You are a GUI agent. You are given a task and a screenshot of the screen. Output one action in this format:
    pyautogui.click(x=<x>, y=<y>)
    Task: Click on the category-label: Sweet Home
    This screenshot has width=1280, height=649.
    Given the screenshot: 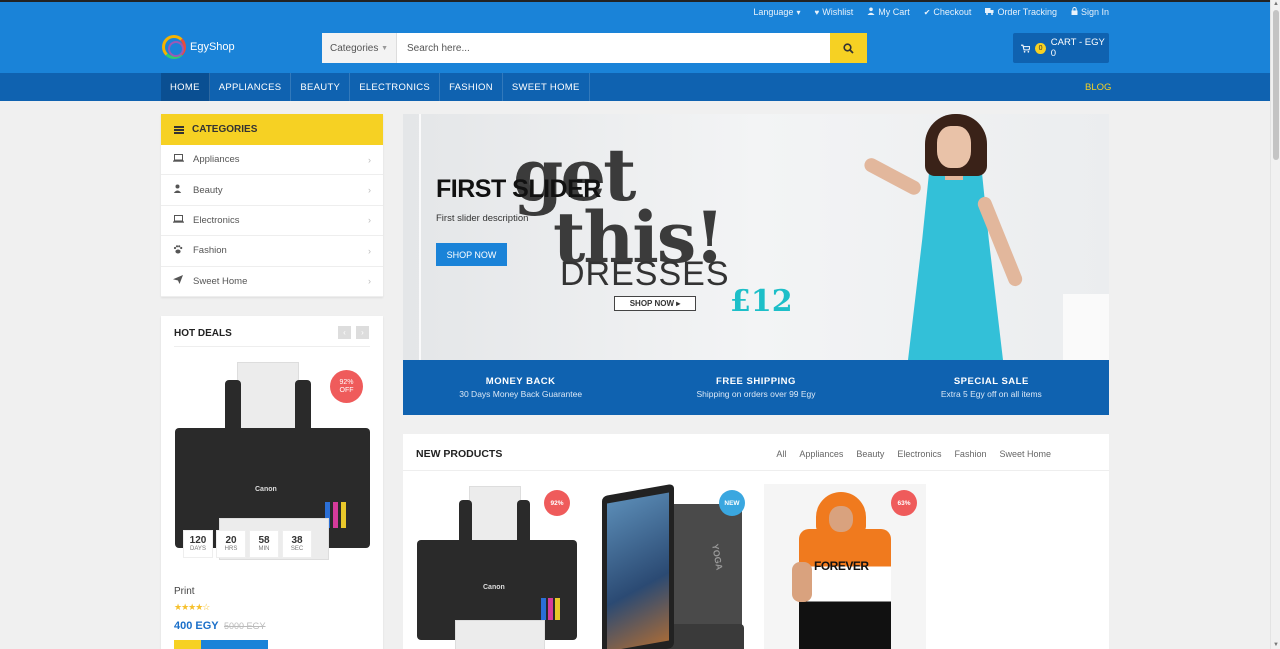 What is the action you would take?
    pyautogui.click(x=220, y=281)
    